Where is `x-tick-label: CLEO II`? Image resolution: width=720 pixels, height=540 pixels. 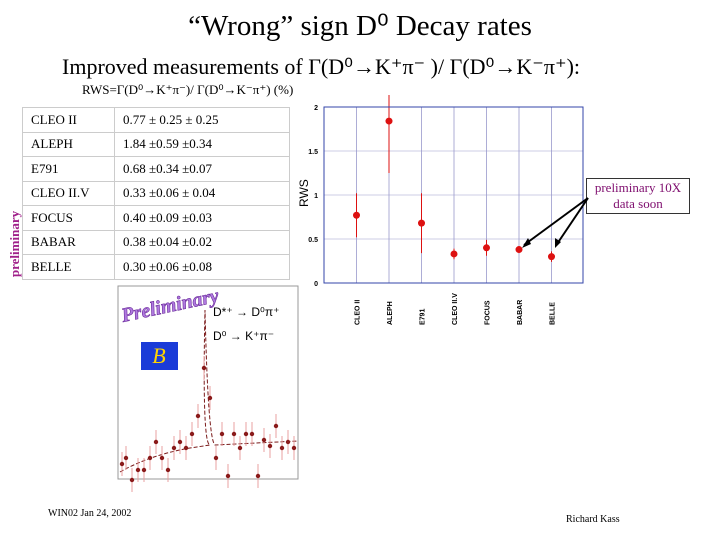 x-tick-label: CLEO II is located at coordinates (358, 312).